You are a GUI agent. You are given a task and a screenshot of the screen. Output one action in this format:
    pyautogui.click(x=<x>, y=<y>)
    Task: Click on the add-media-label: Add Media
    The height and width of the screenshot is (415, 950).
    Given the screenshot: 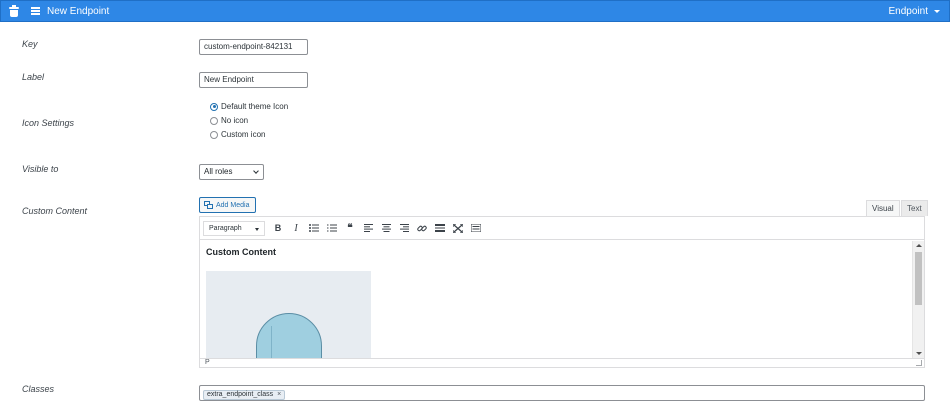 What is the action you would take?
    pyautogui.click(x=233, y=205)
    